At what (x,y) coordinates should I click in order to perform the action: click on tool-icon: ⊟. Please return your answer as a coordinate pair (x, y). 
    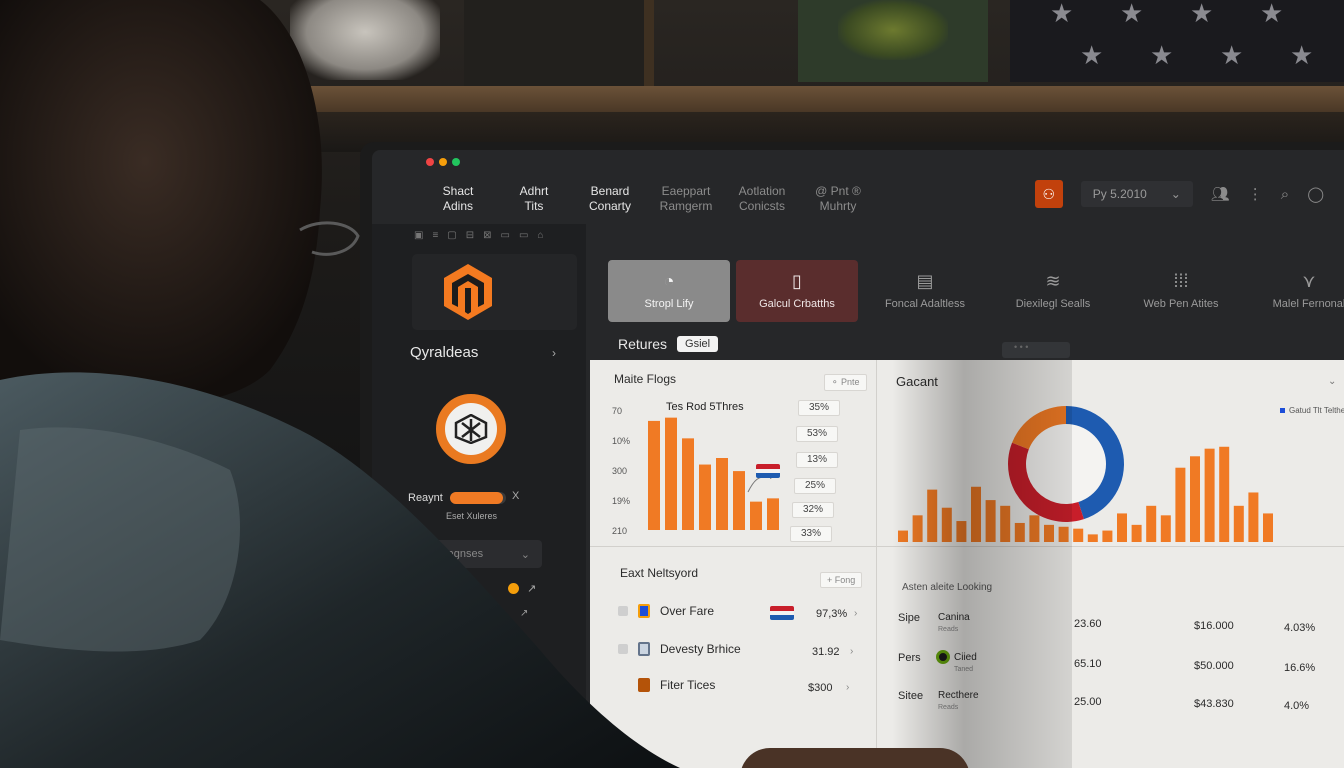
    Looking at the image, I should click on (470, 235).